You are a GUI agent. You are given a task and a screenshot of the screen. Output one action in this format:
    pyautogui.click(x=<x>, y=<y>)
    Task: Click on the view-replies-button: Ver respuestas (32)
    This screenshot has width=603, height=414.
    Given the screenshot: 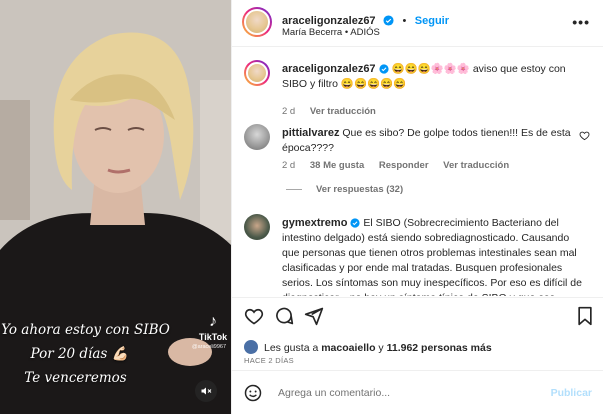 What is the action you would take?
    pyautogui.click(x=344, y=189)
    